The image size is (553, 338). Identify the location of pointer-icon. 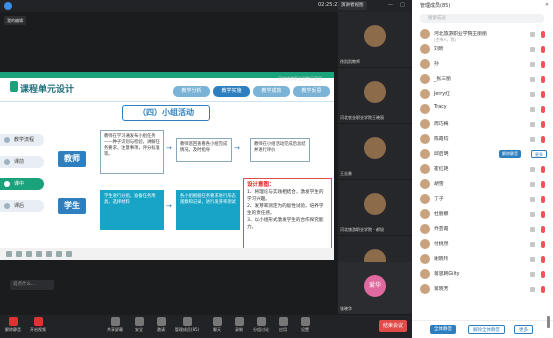
(29, 254).